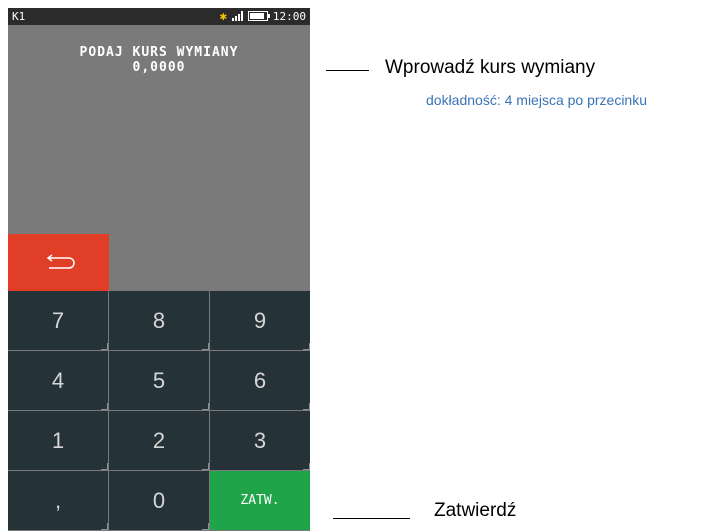 The width and height of the screenshot is (728, 531). What do you see at coordinates (260, 380) in the screenshot?
I see `key-6: 6` at bounding box center [260, 380].